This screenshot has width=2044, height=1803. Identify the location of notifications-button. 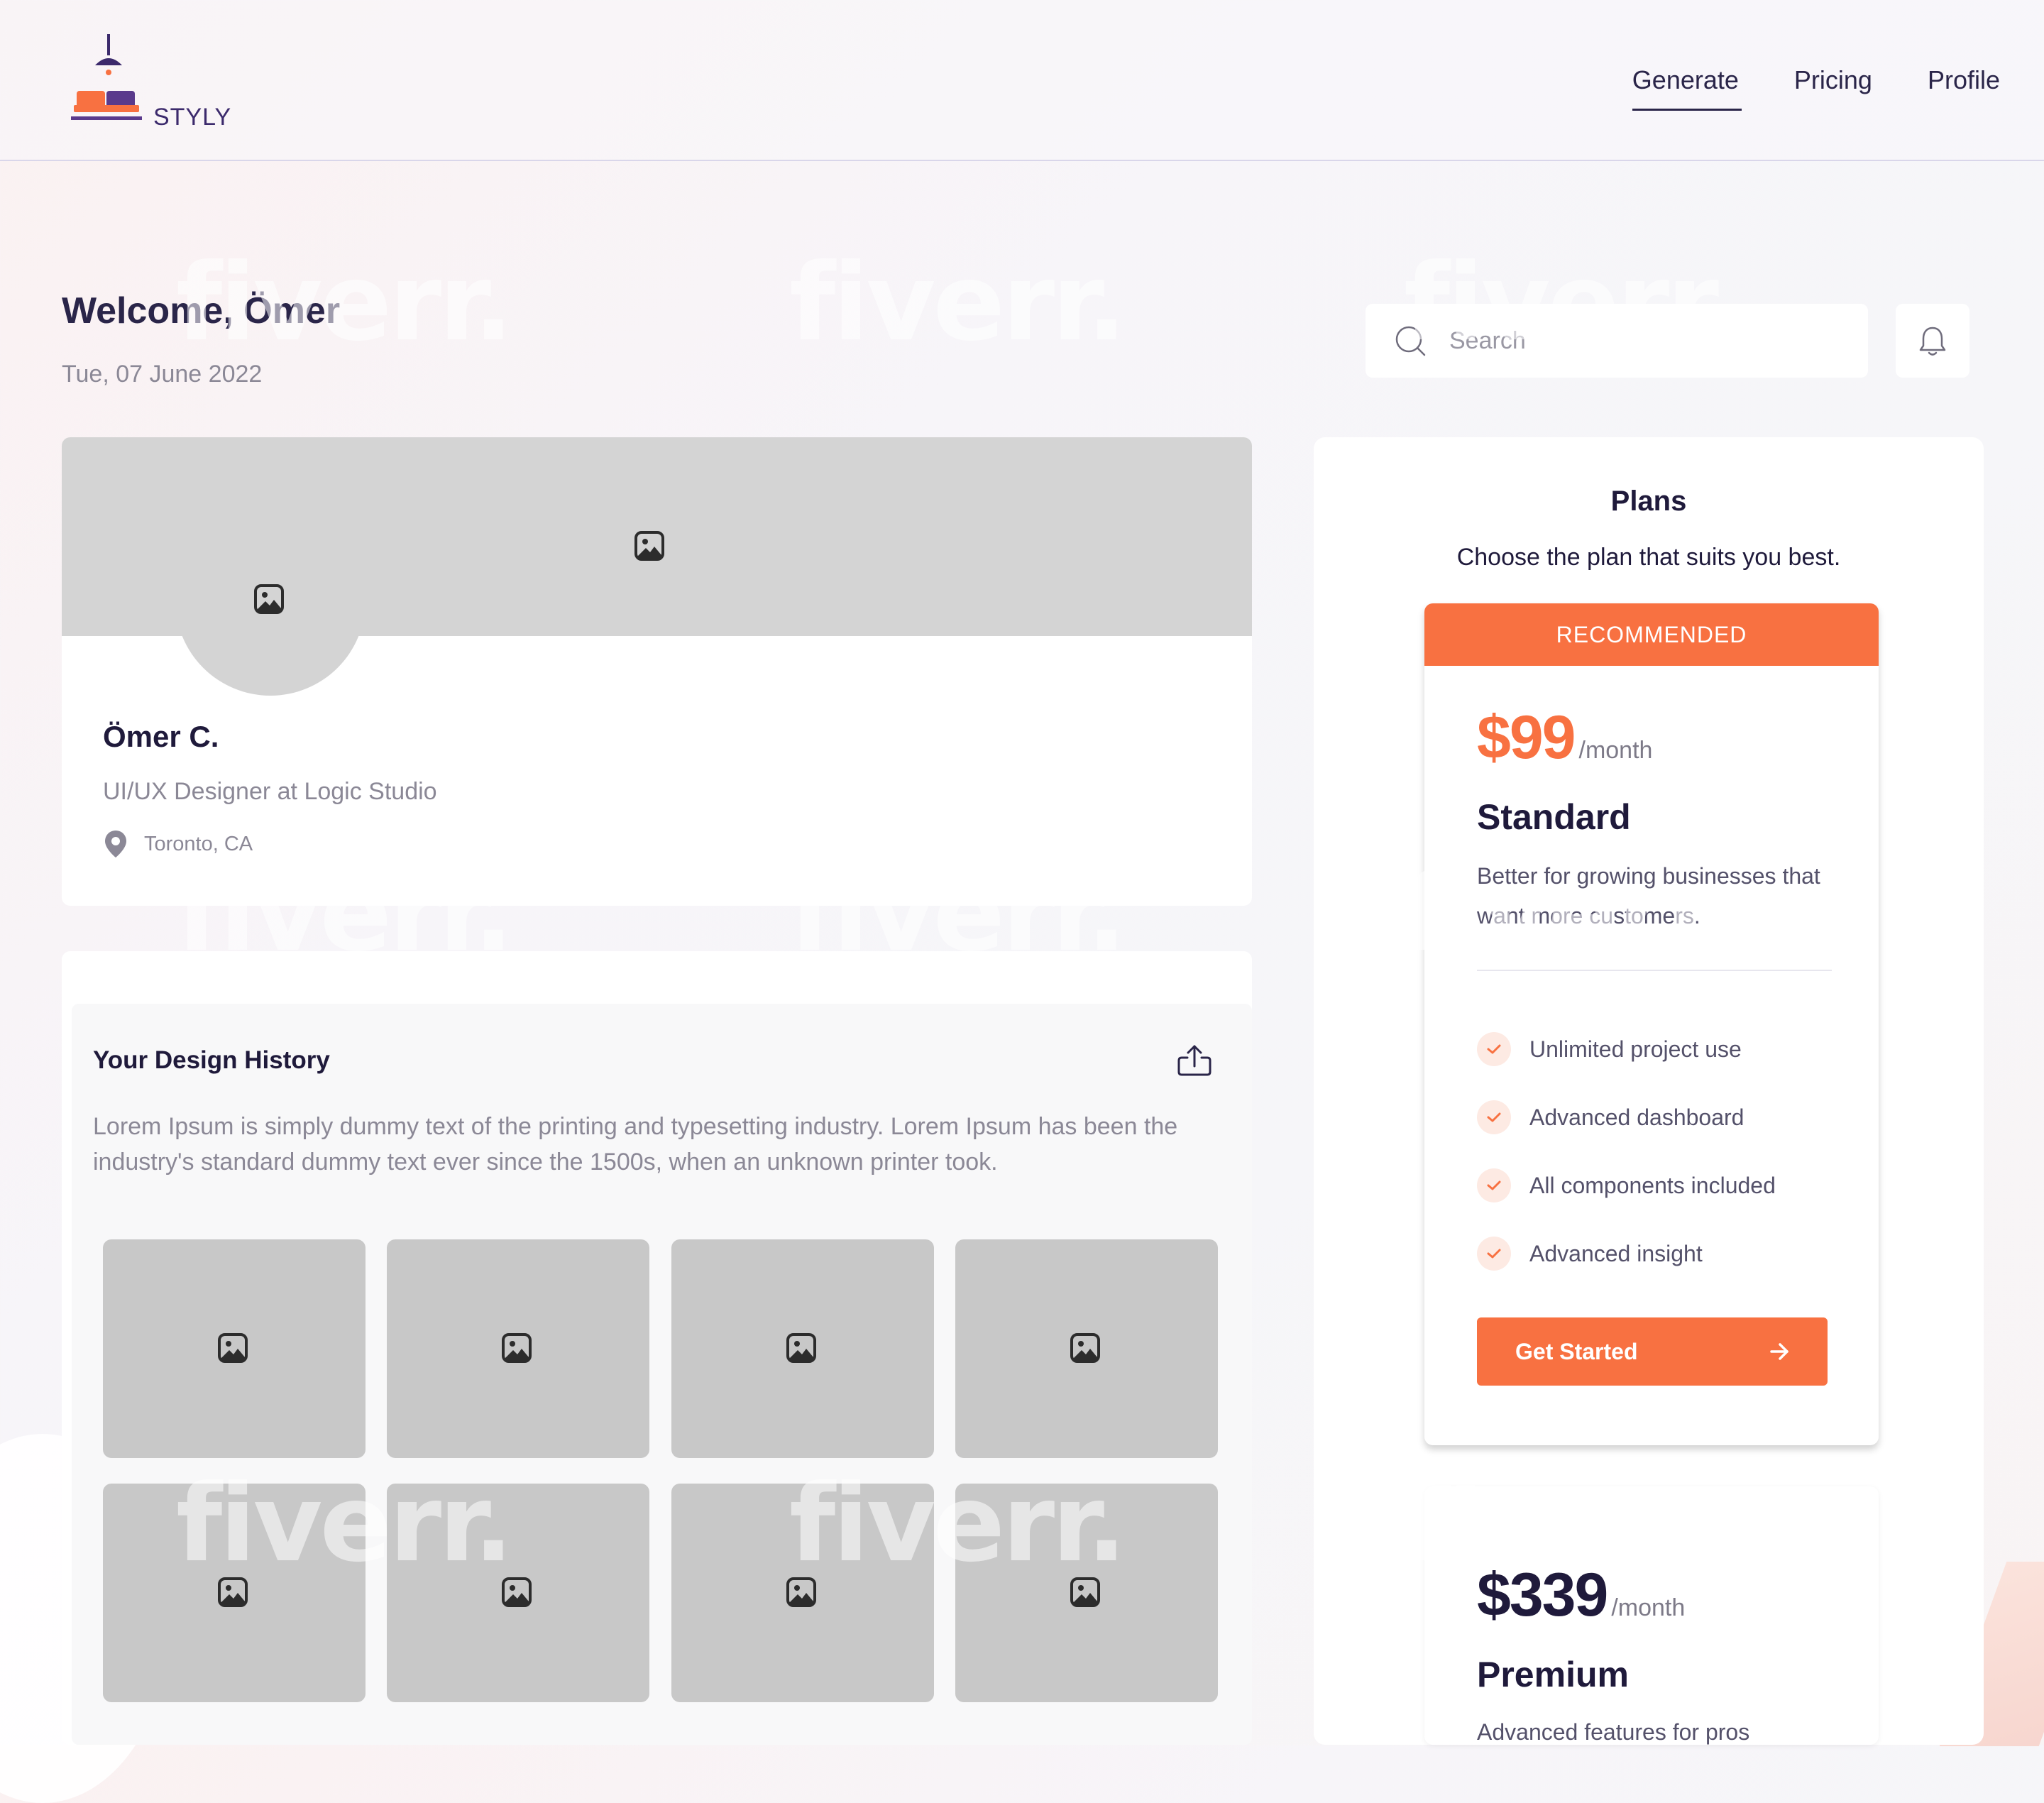
(1932, 341).